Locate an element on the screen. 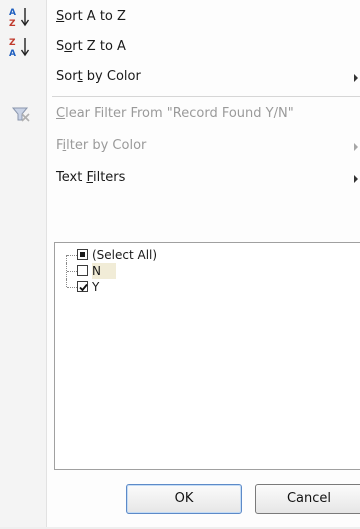 The image size is (360, 529). cancel-button: Cancel is located at coordinates (307, 499).